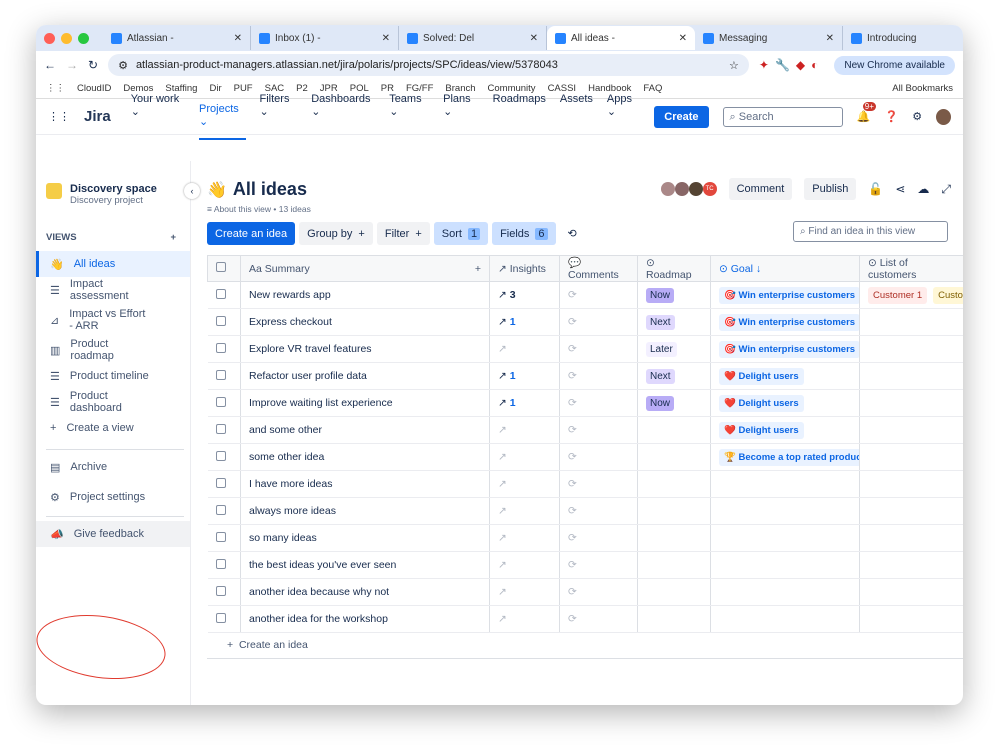 The width and height of the screenshot is (999, 753). I want to click on create-idea-row: + Create an idea, so click(585, 645).